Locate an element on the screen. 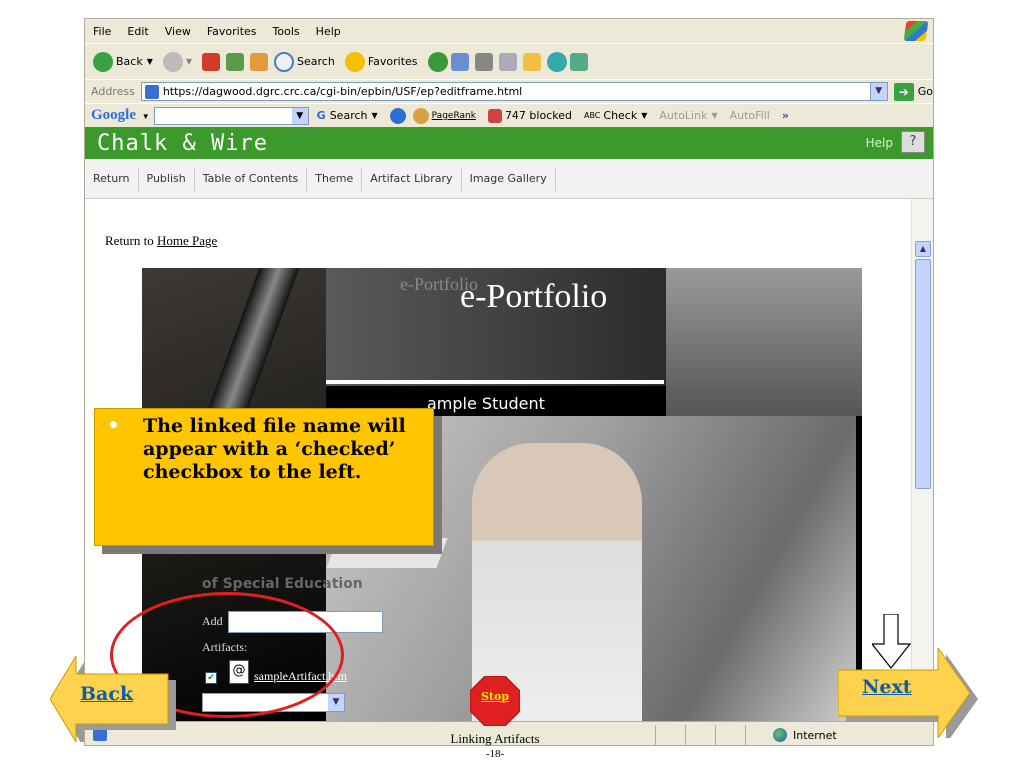 Image resolution: width=1024 pixels, height=768 pixels. refresh-icon is located at coordinates (235, 61).